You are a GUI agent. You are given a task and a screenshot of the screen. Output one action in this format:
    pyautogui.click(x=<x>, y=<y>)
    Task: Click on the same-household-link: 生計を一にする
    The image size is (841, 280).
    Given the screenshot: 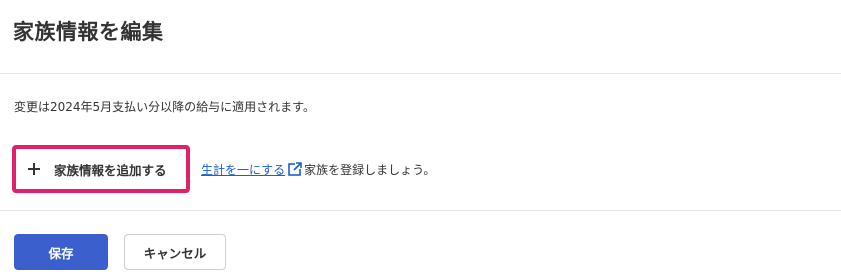 What is the action you would take?
    pyautogui.click(x=243, y=169)
    